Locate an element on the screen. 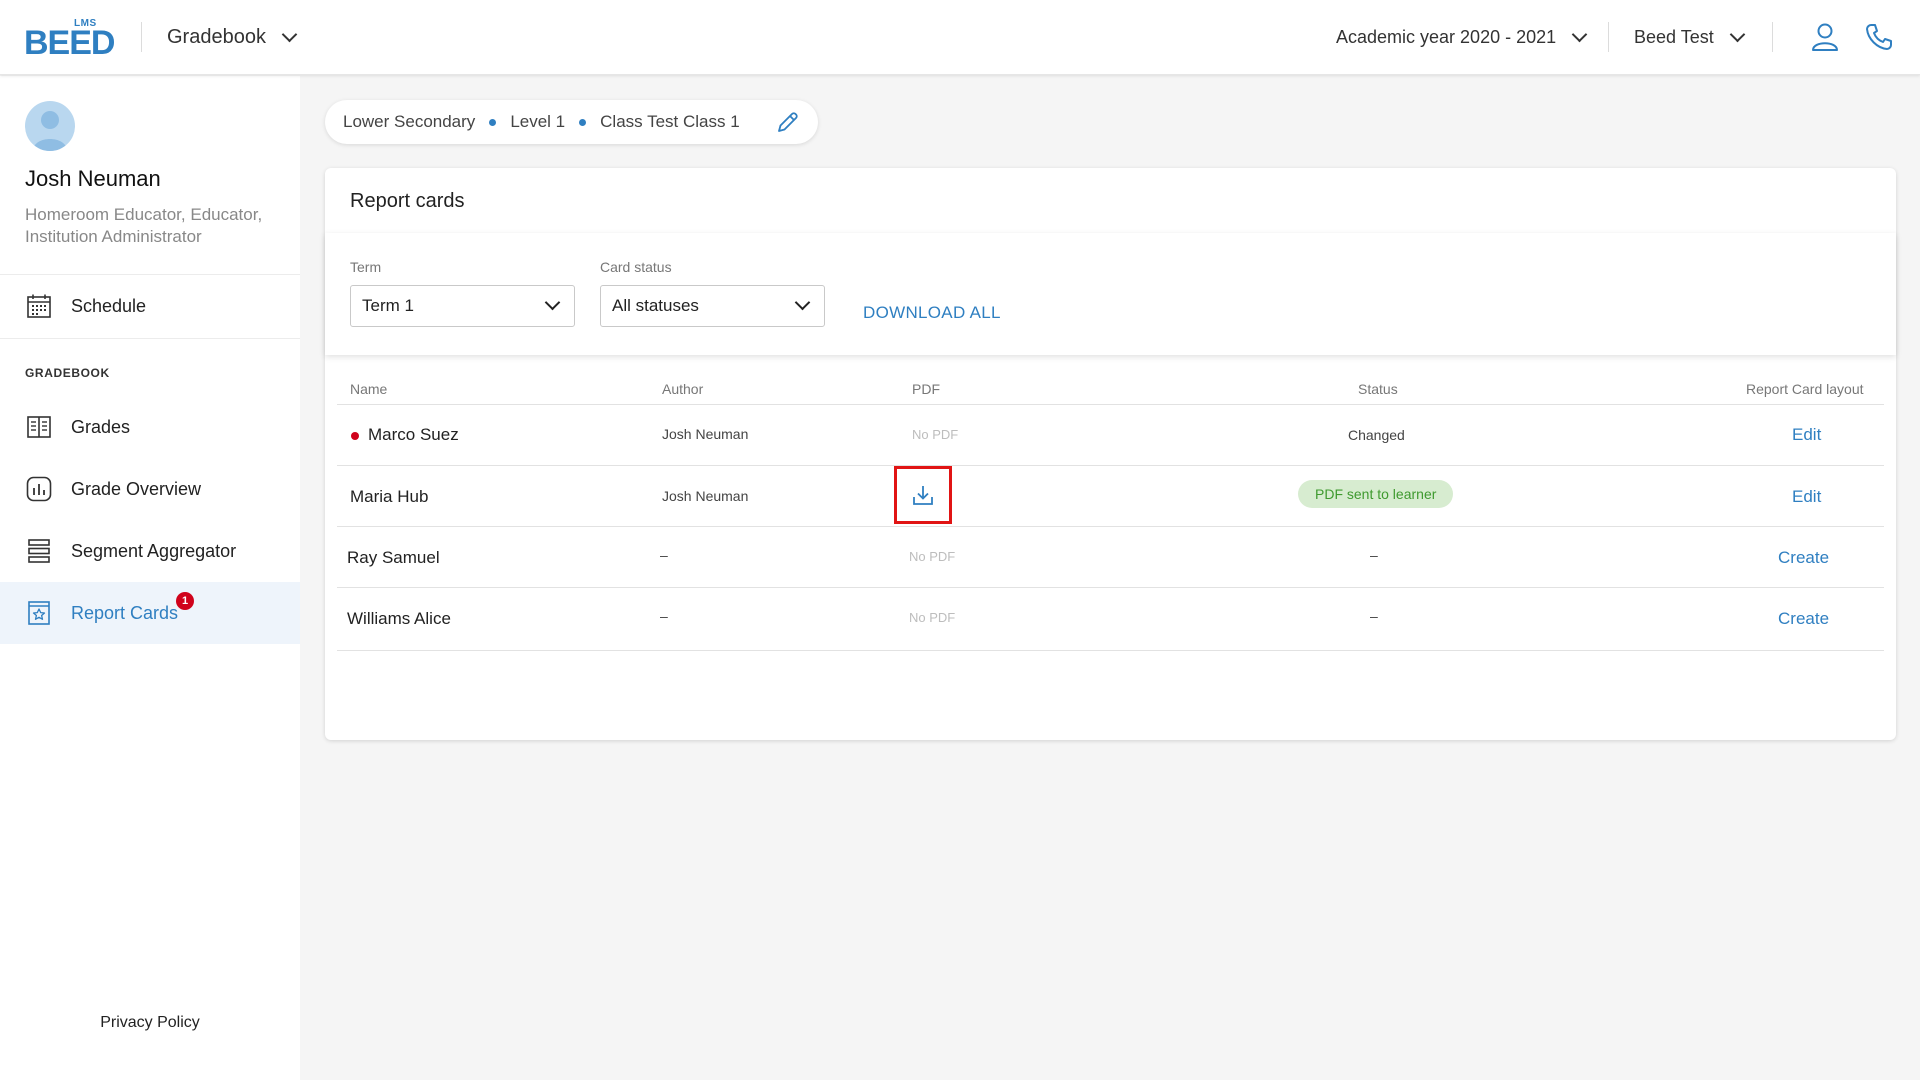  column-header-layout: Report Card layout is located at coordinates (1805, 389).